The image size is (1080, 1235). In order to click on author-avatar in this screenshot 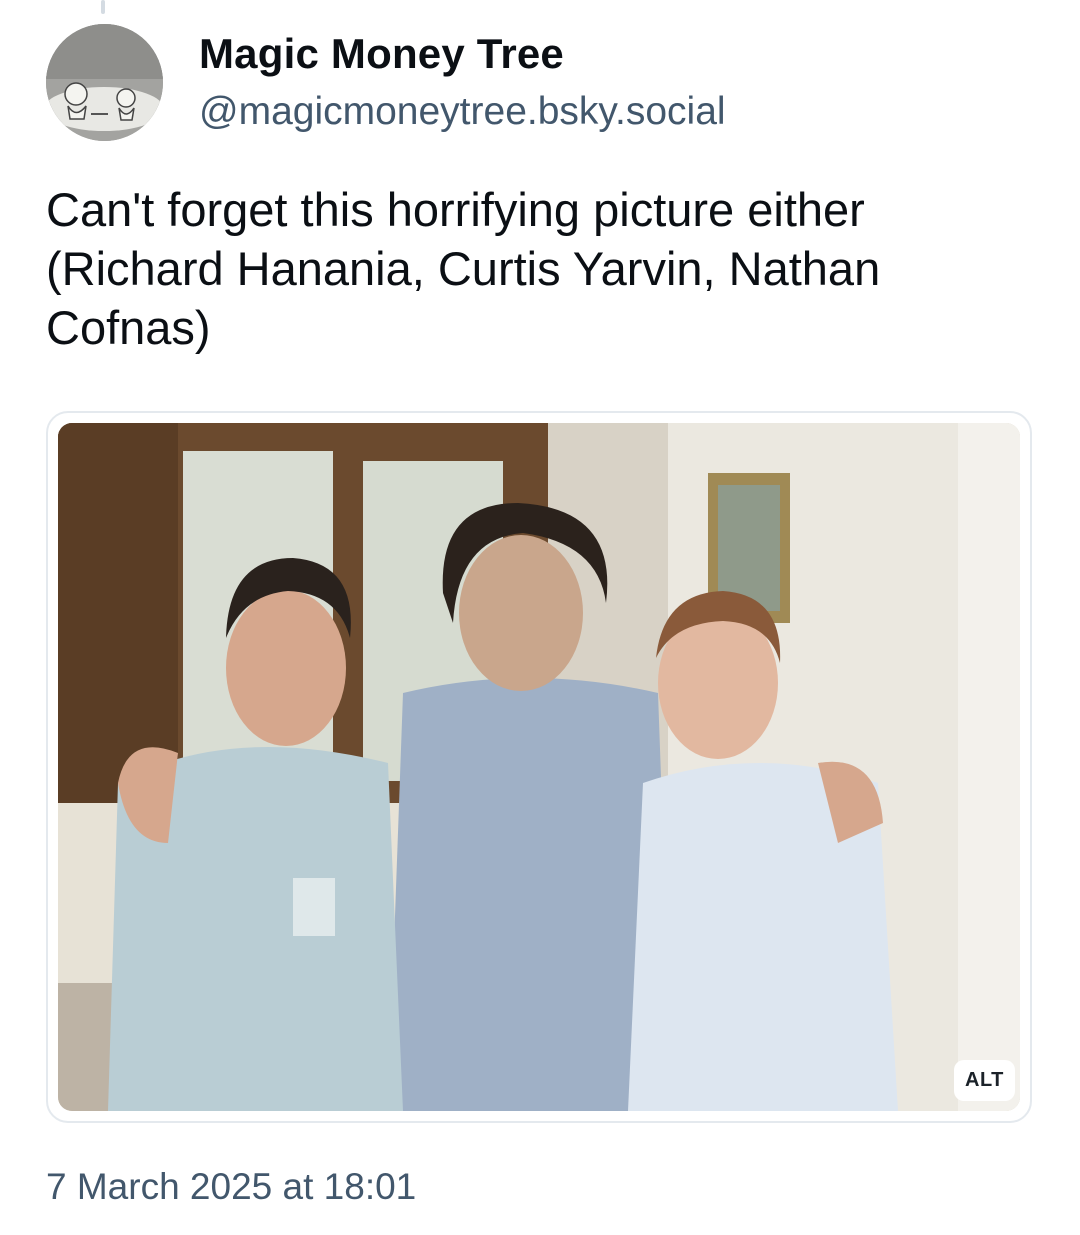, I will do `click(104, 82)`.